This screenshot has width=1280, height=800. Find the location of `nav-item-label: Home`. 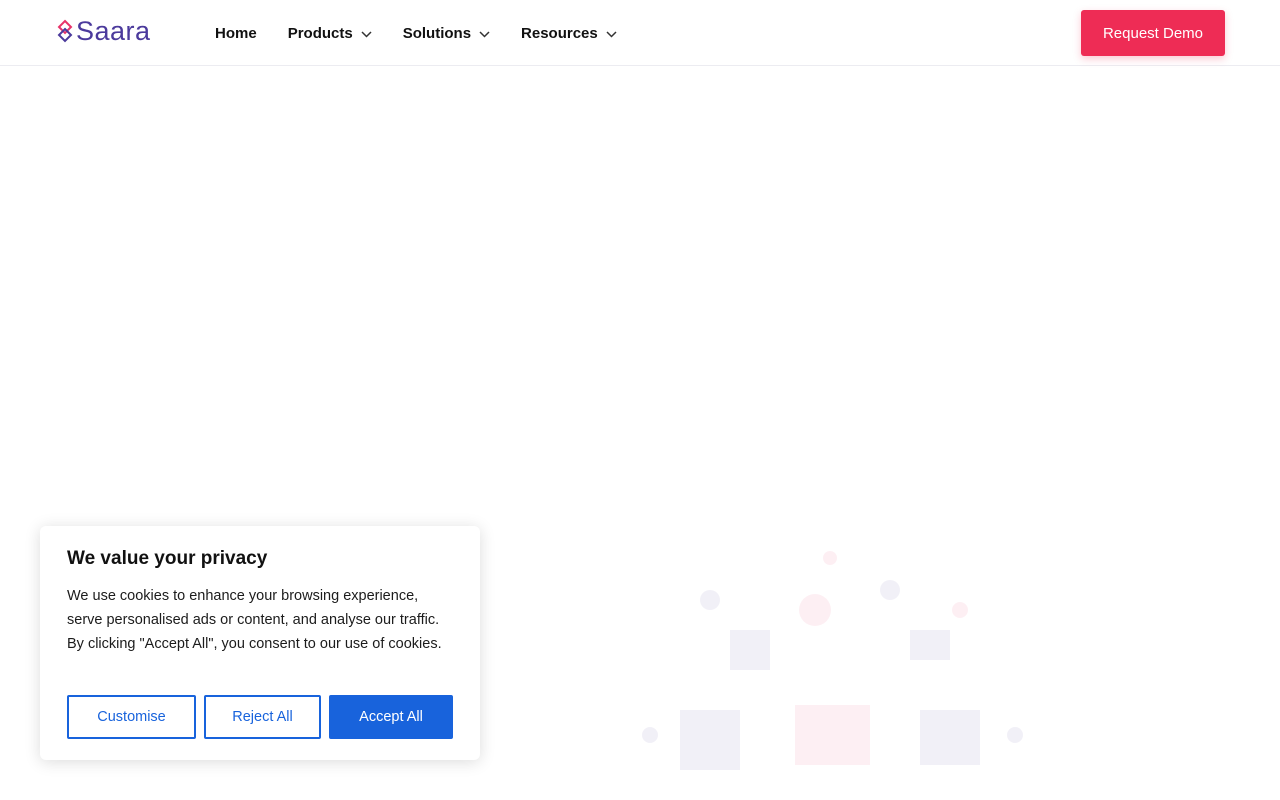

nav-item-label: Home is located at coordinates (236, 33).